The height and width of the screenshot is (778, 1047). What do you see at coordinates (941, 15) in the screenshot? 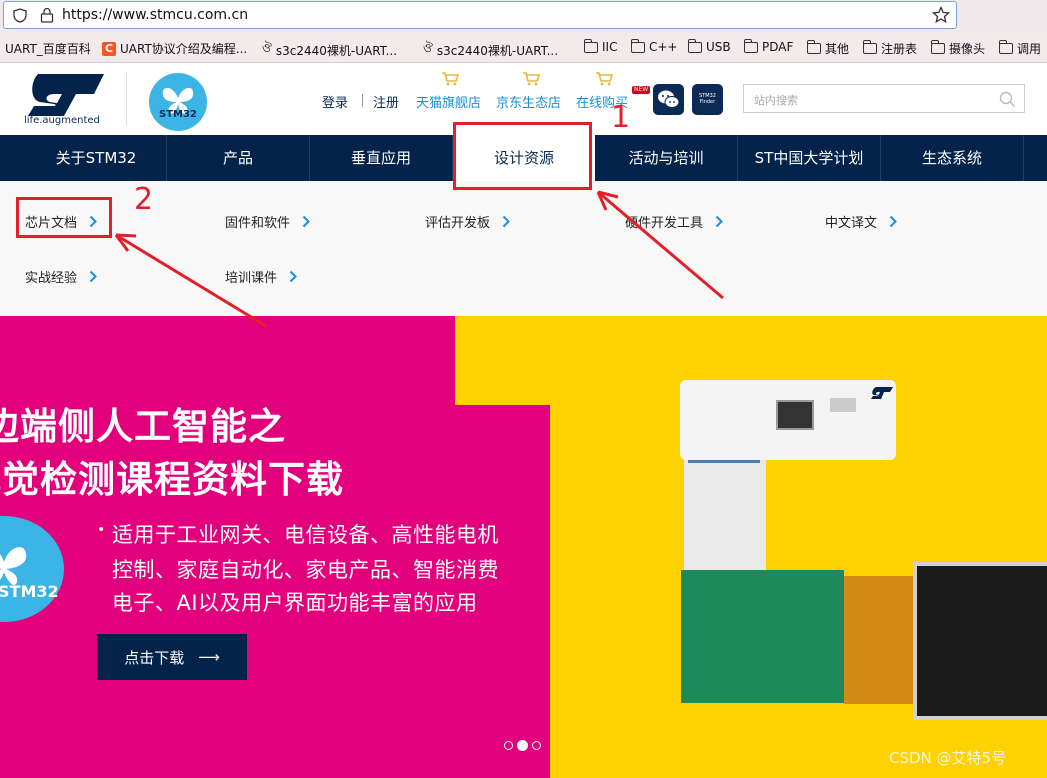
I see `star-icon` at bounding box center [941, 15].